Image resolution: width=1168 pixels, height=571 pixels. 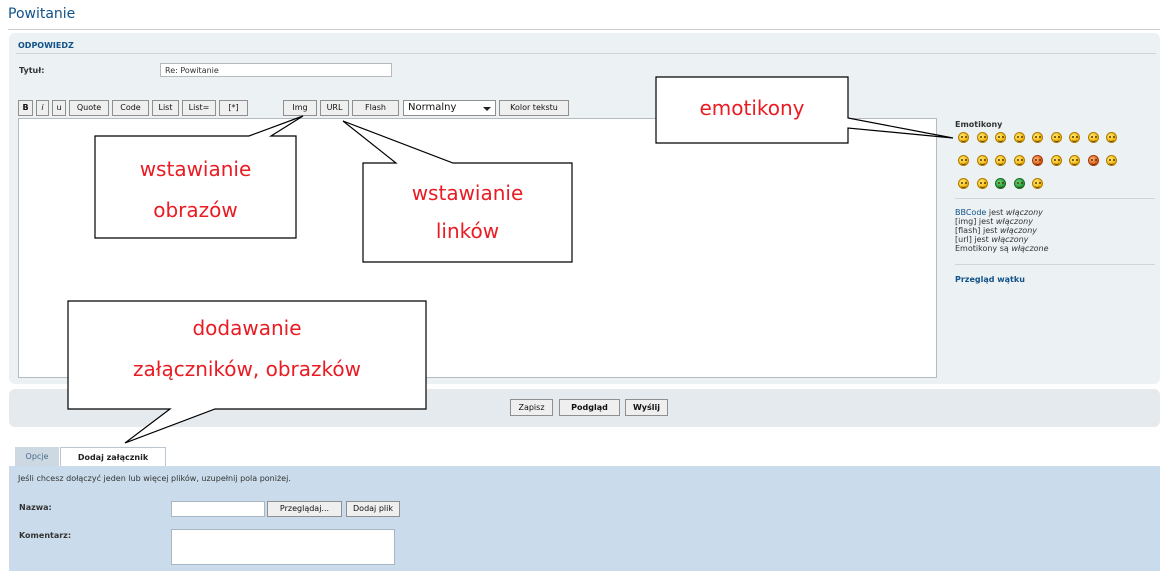 What do you see at coordinates (195, 169) in the screenshot?
I see `callout-images-line1: wstawianie` at bounding box center [195, 169].